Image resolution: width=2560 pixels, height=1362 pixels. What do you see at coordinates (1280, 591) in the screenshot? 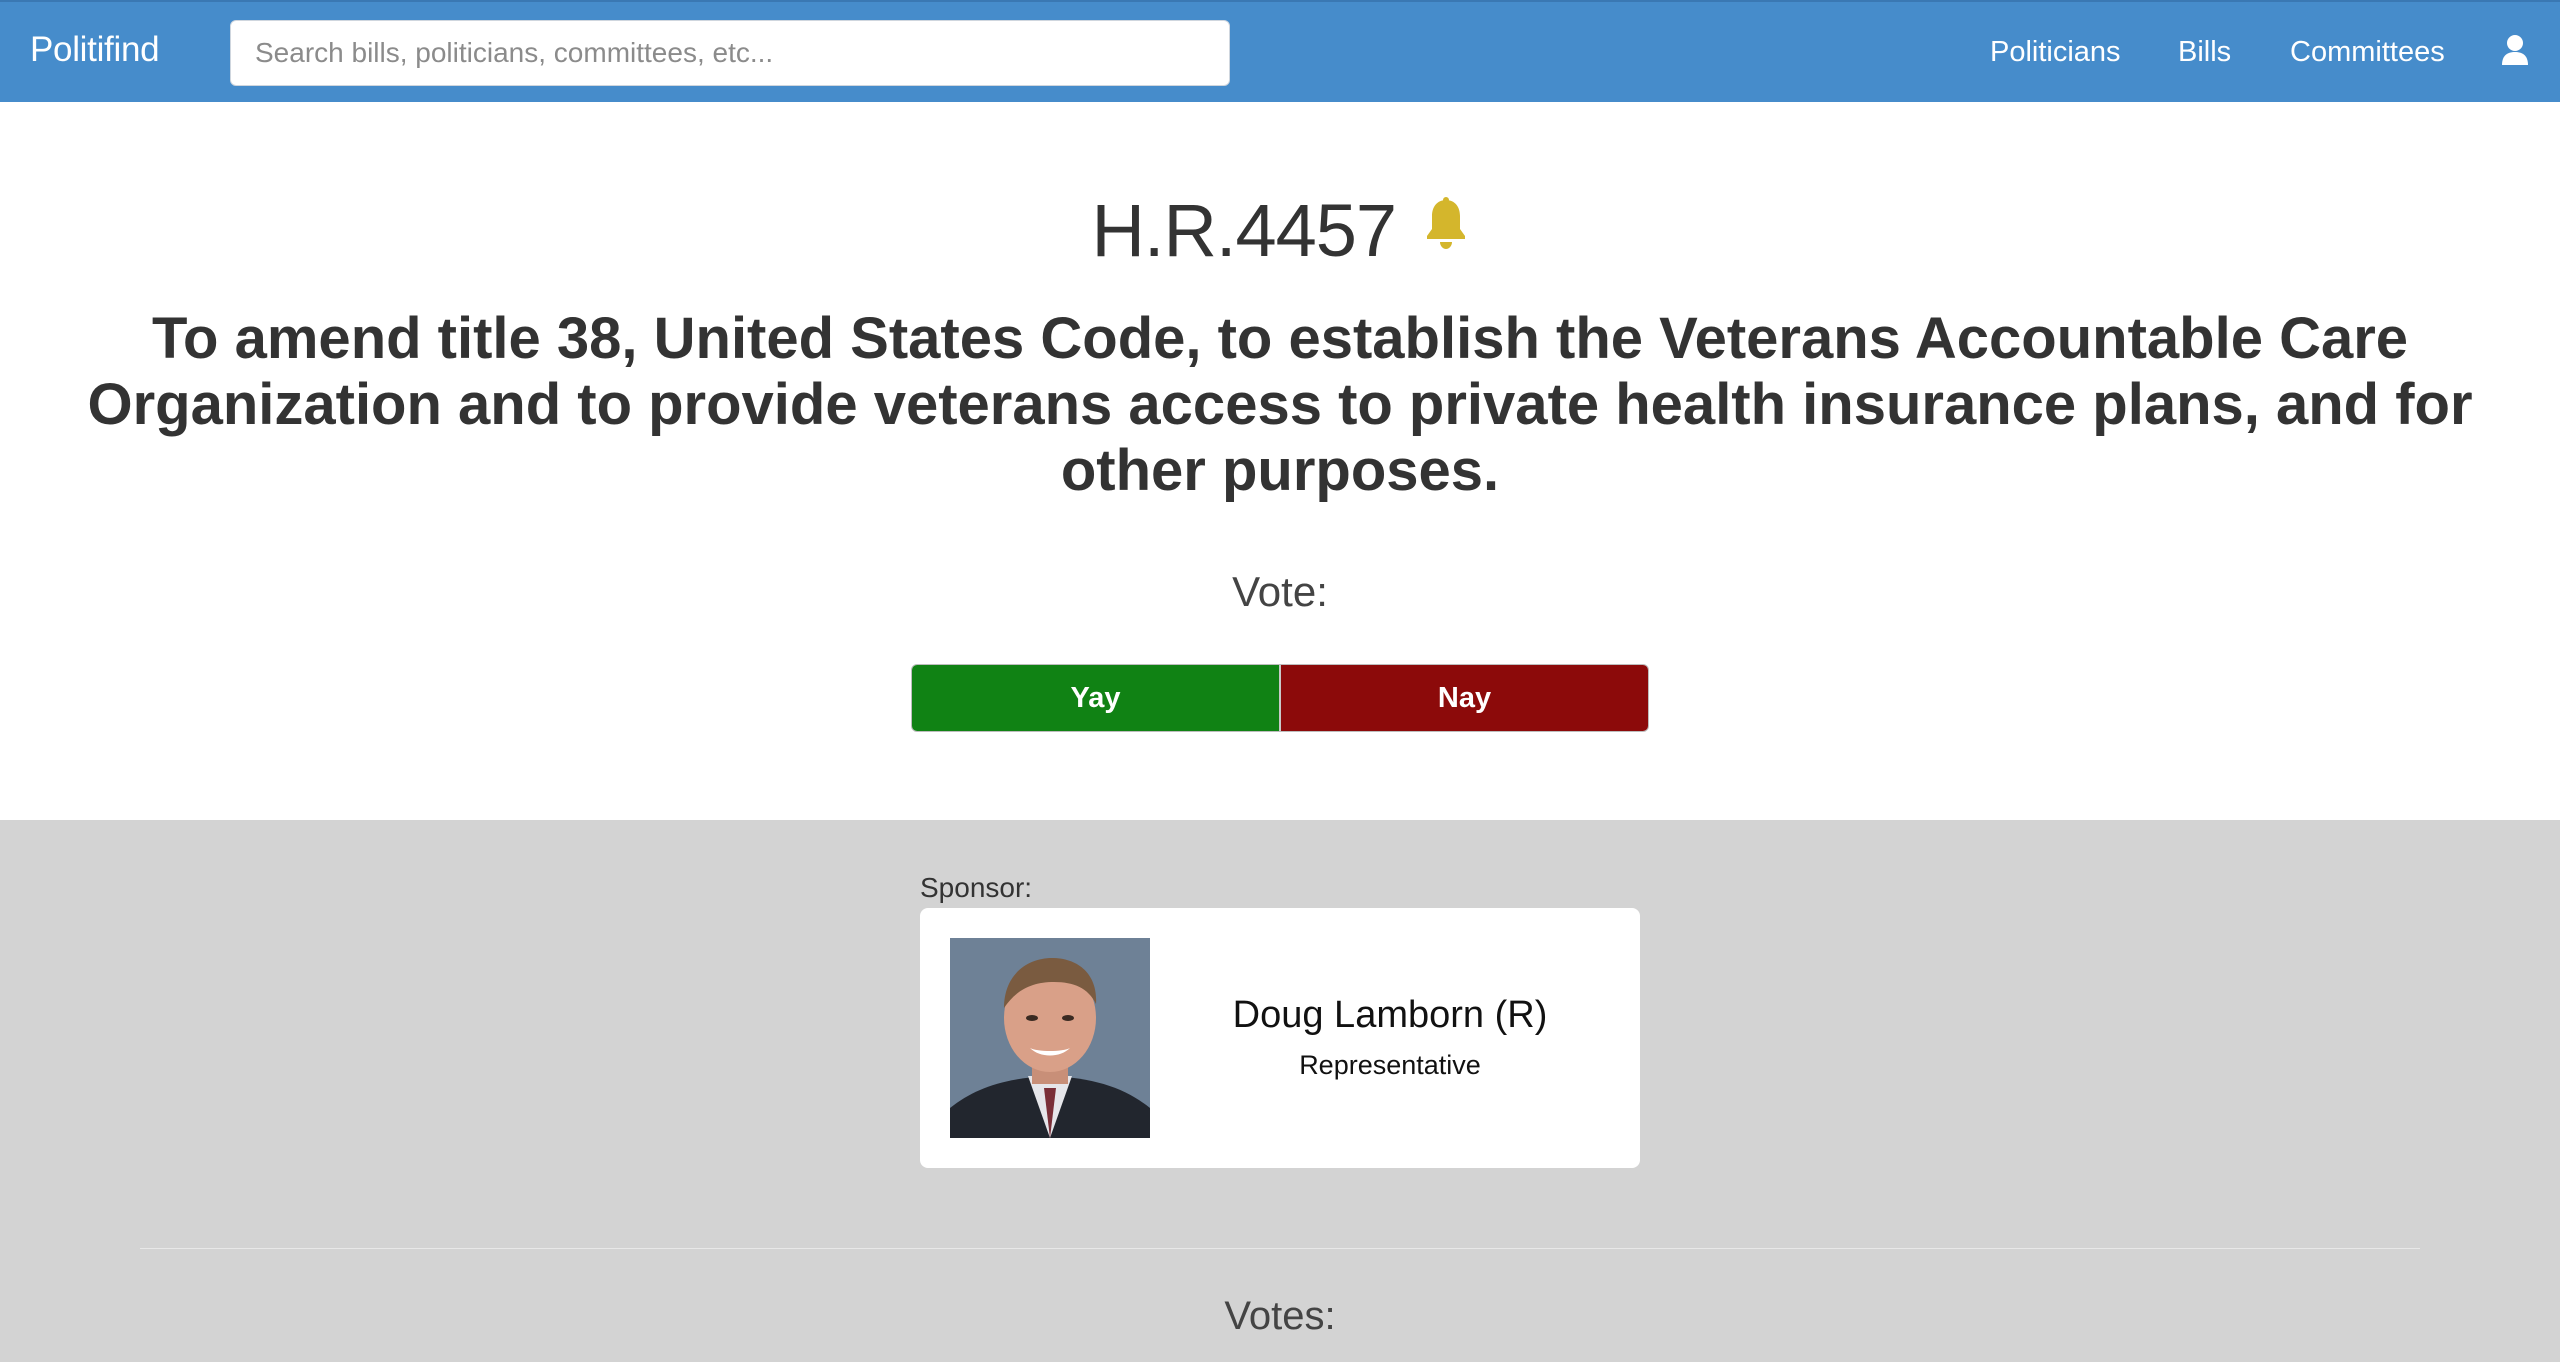
I see `vote-label: Vote:` at bounding box center [1280, 591].